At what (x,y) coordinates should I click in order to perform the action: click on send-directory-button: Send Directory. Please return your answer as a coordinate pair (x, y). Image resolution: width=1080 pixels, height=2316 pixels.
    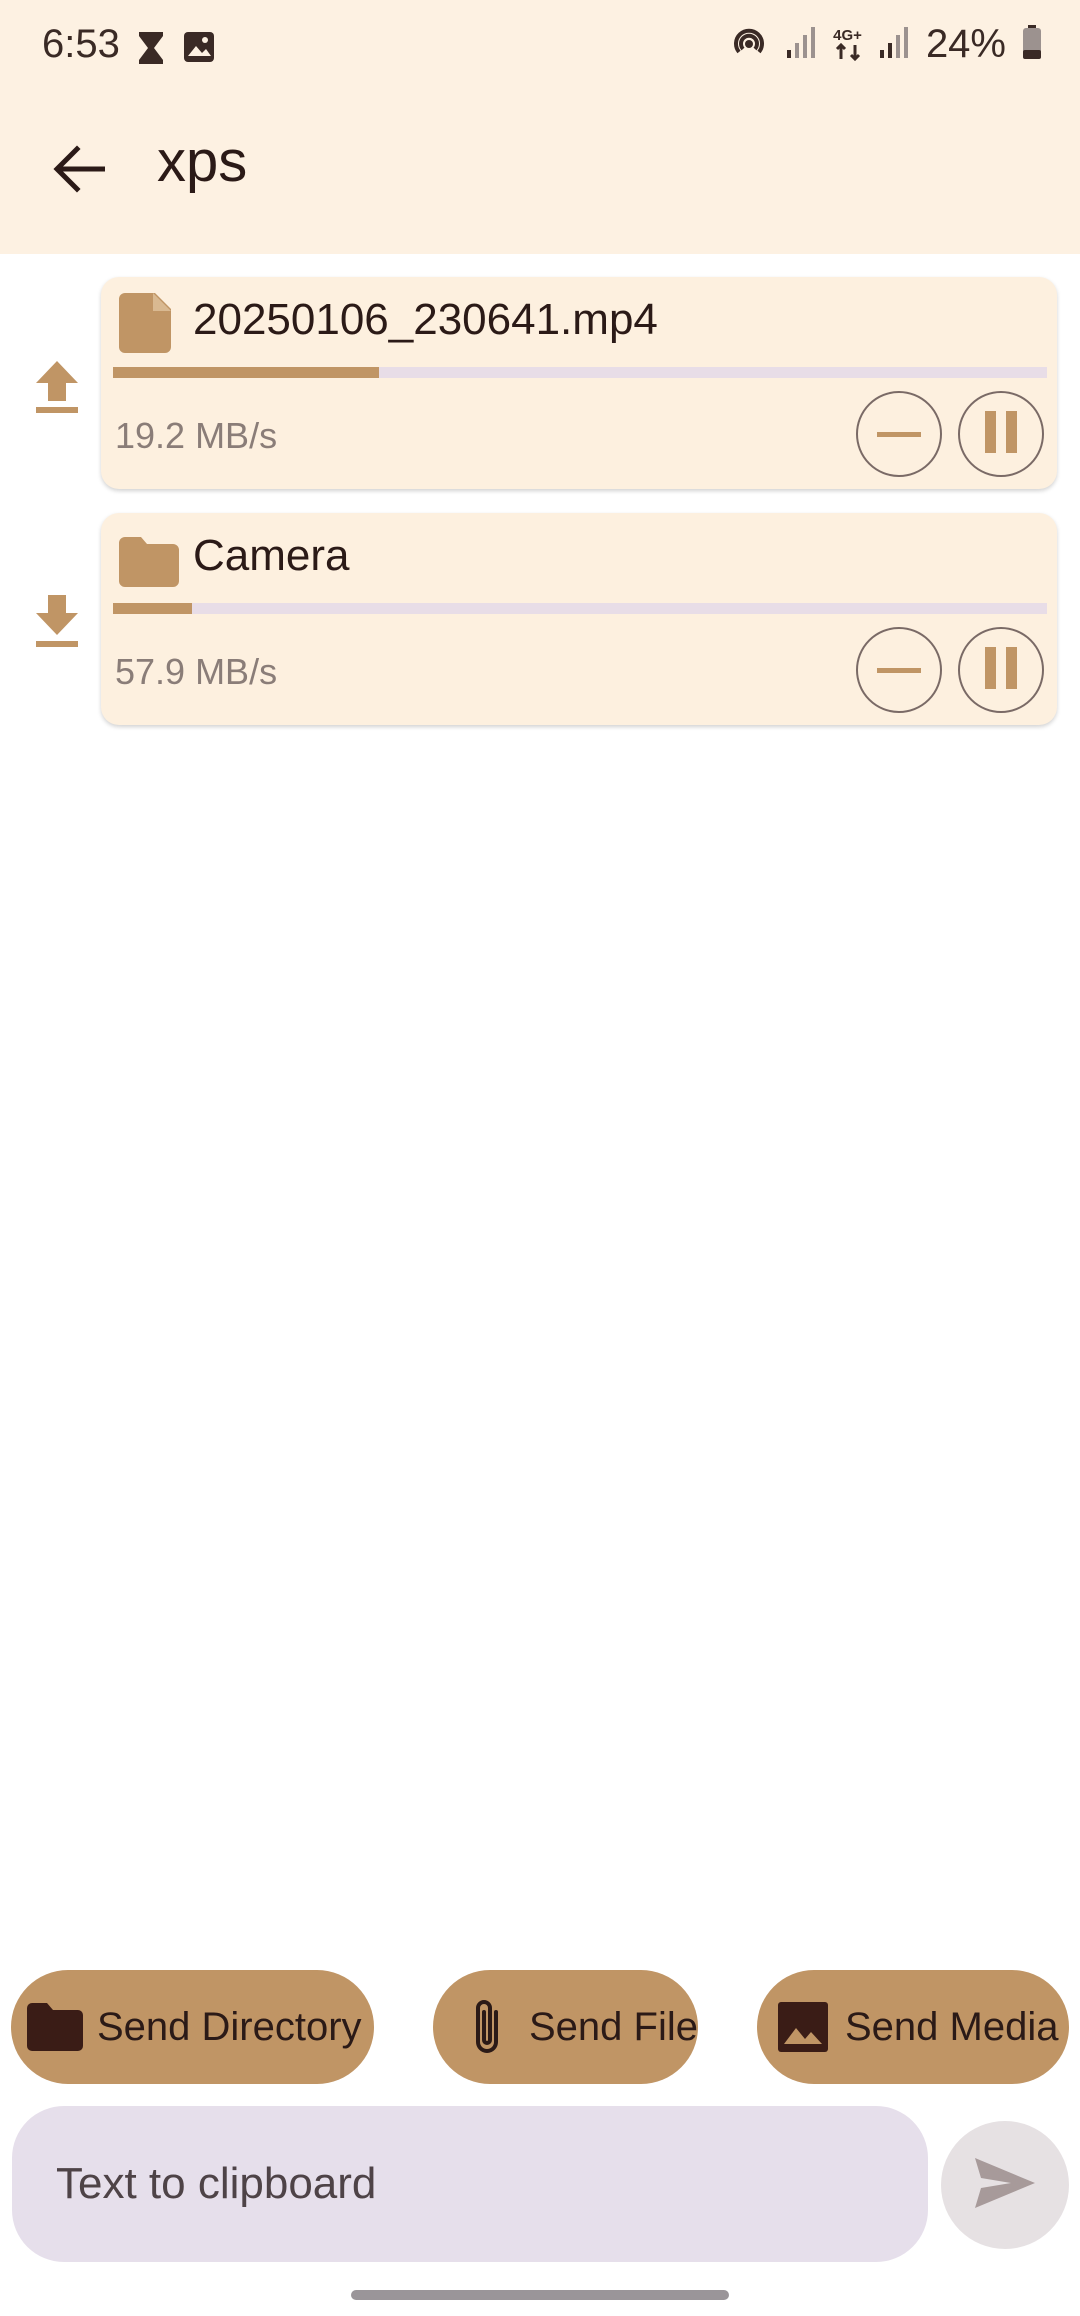
    Looking at the image, I should click on (192, 2027).